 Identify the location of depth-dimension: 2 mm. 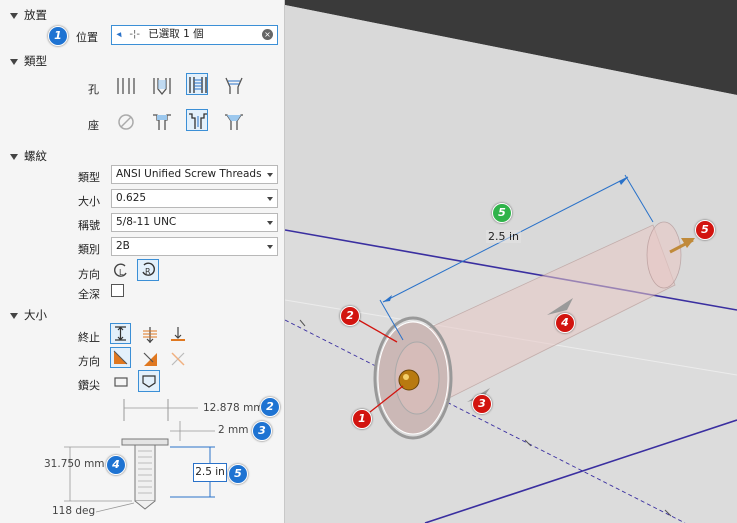
(233, 430).